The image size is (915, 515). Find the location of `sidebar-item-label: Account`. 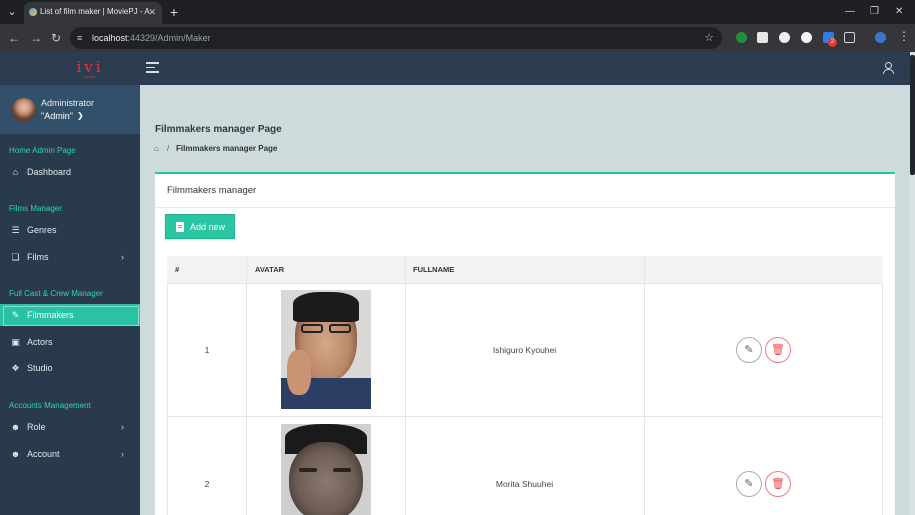

sidebar-item-label: Account is located at coordinates (43, 454).